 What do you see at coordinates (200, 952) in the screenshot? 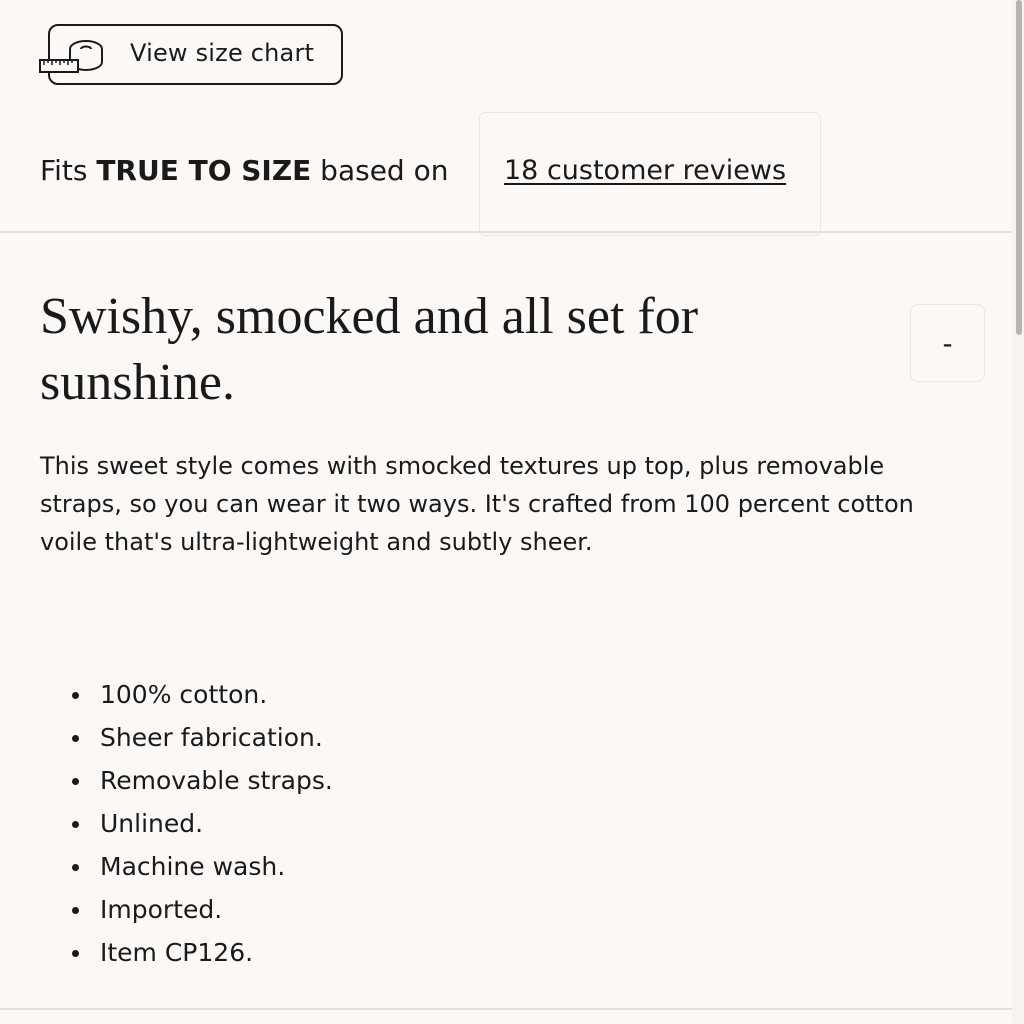
I see `feature-item: Item CP126.` at bounding box center [200, 952].